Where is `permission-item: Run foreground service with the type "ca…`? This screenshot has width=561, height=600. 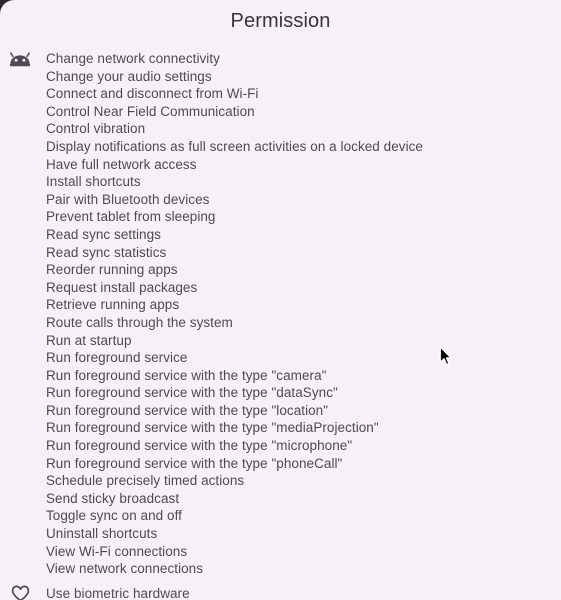 permission-item: Run foreground service with the type "ca… is located at coordinates (186, 375).